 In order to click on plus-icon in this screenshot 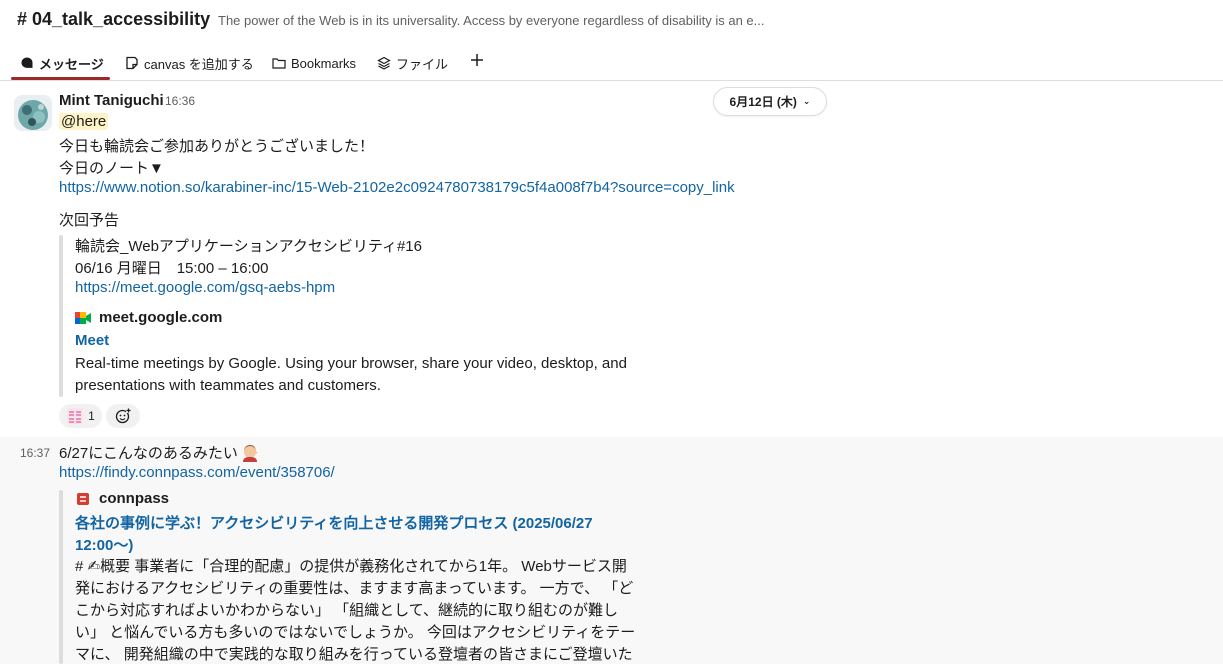, I will do `click(477, 60)`.